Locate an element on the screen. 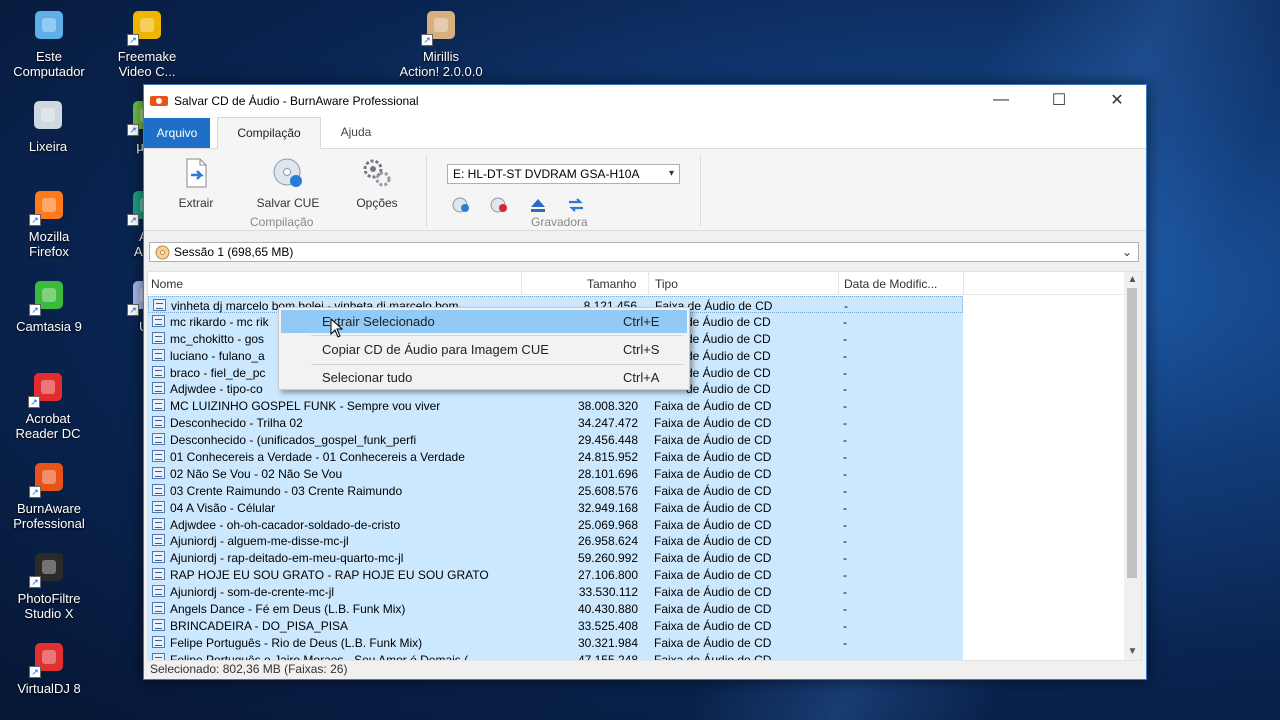 Image resolution: width=1280 pixels, height=720 pixels. desktop-icon-virtualdj: ↗ VirtualDJ 8 is located at coordinates (49, 668).